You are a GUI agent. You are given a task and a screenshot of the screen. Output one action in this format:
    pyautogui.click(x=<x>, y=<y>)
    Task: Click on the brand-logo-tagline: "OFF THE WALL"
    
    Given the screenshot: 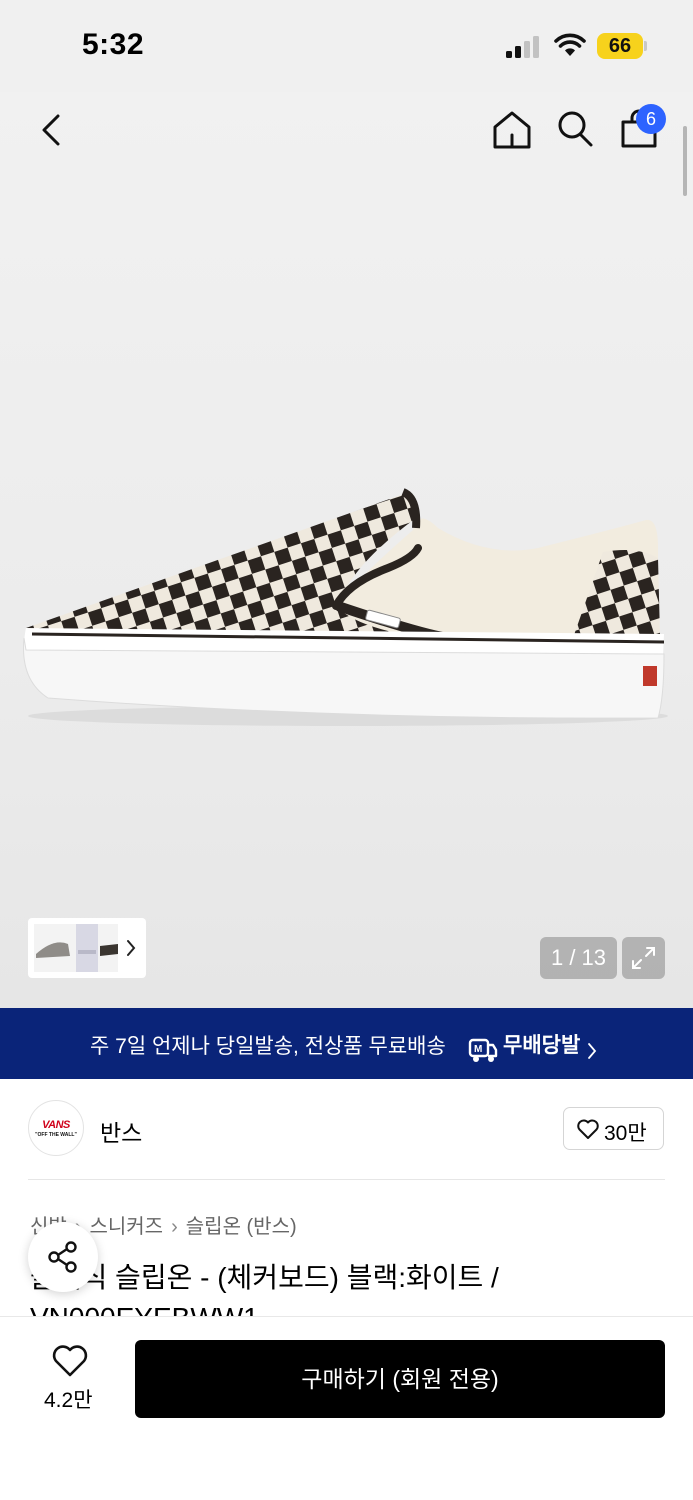 What is the action you would take?
    pyautogui.click(x=56, y=1135)
    